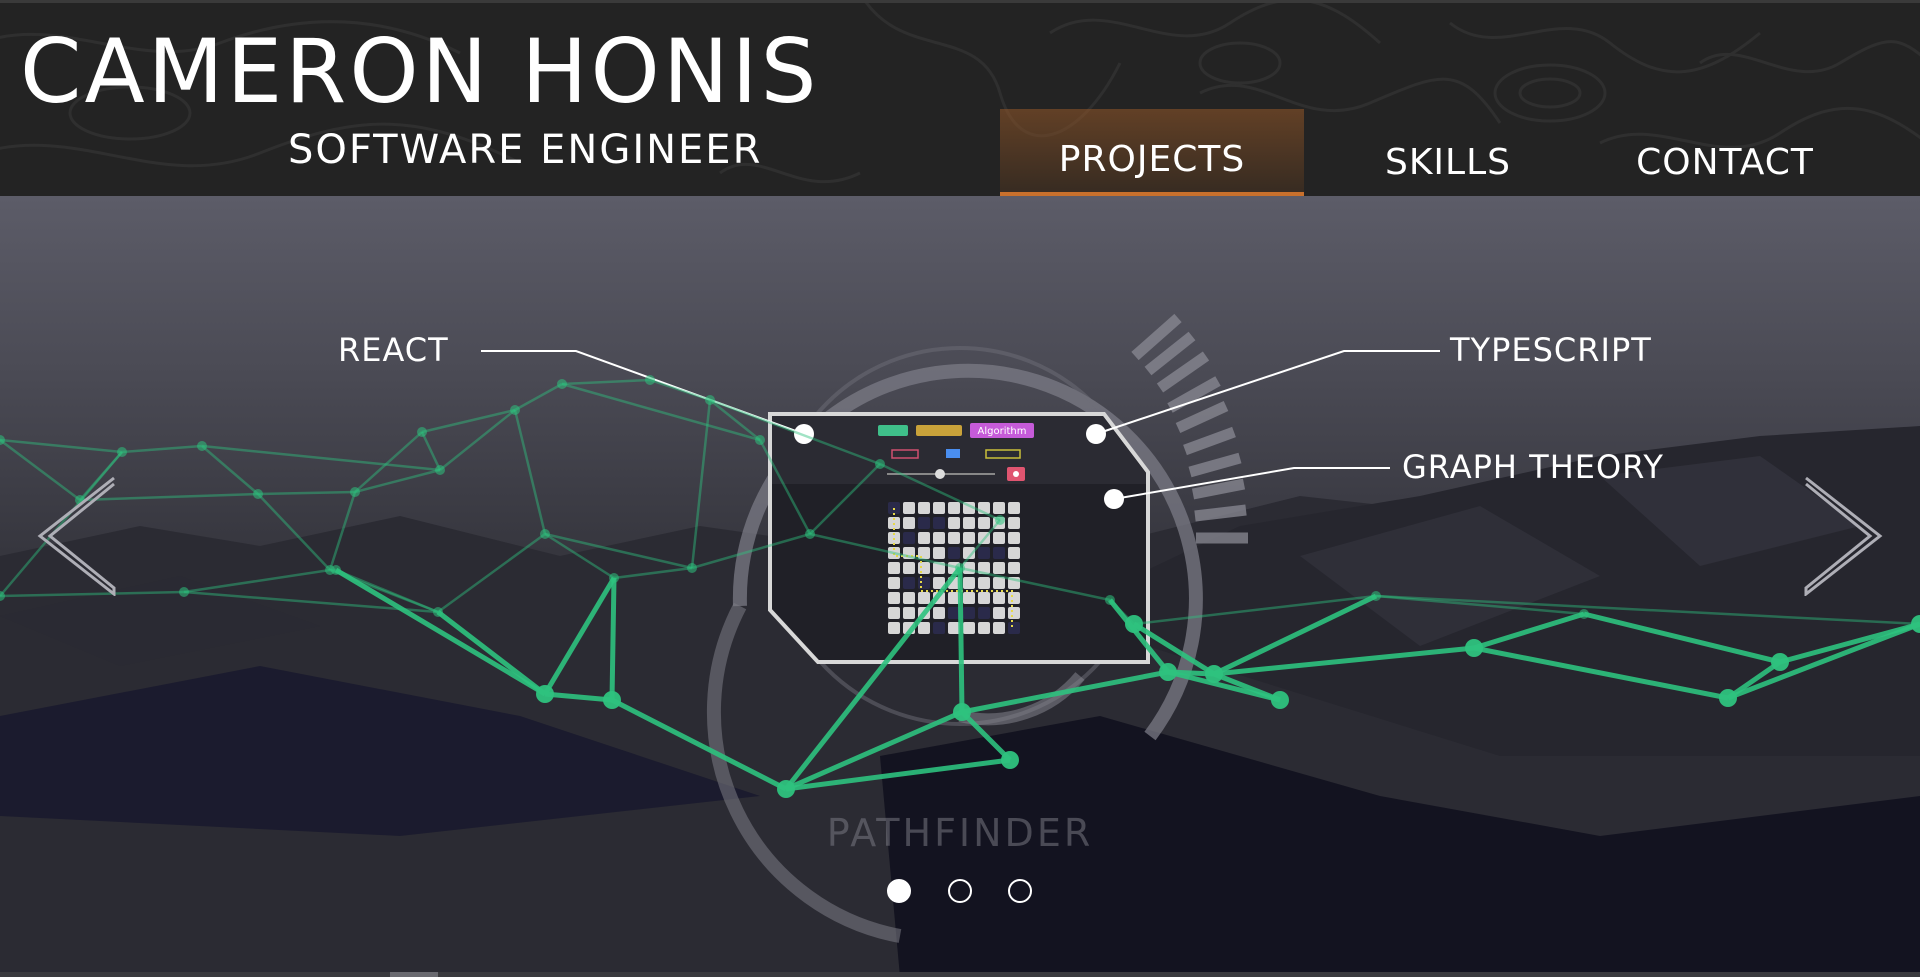  Describe the element at coordinates (1725, 155) in the screenshot. I see `nav-contact: CONTACT` at that location.